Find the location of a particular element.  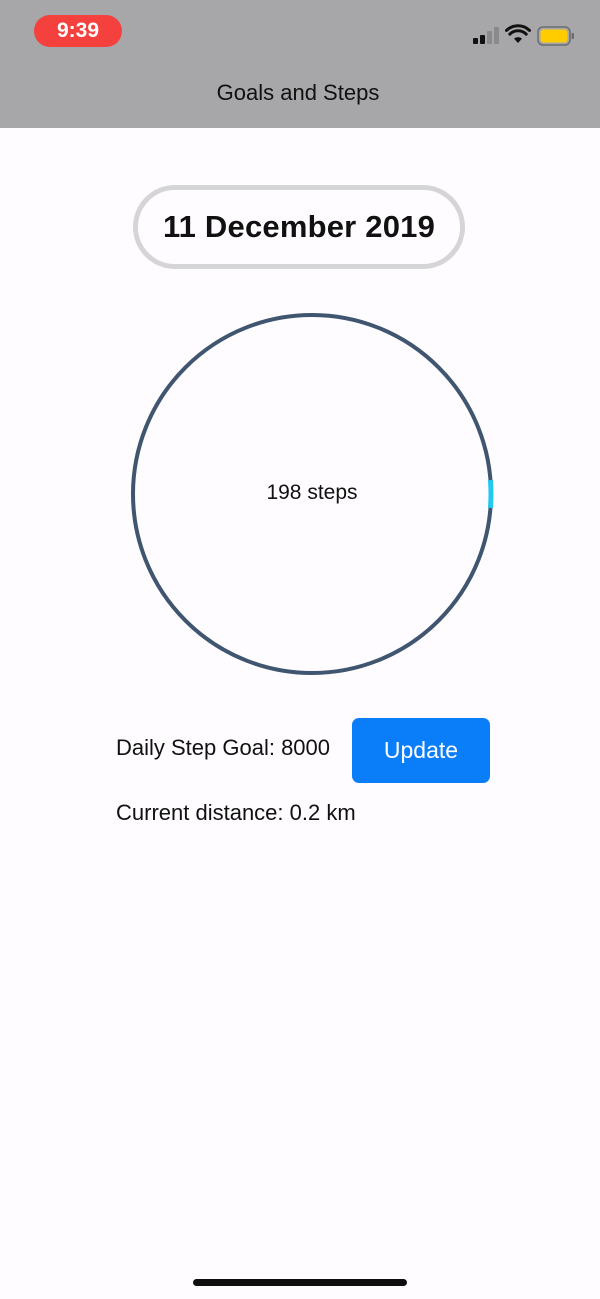

current-distance: Current distance: 0.2 km is located at coordinates (236, 812).